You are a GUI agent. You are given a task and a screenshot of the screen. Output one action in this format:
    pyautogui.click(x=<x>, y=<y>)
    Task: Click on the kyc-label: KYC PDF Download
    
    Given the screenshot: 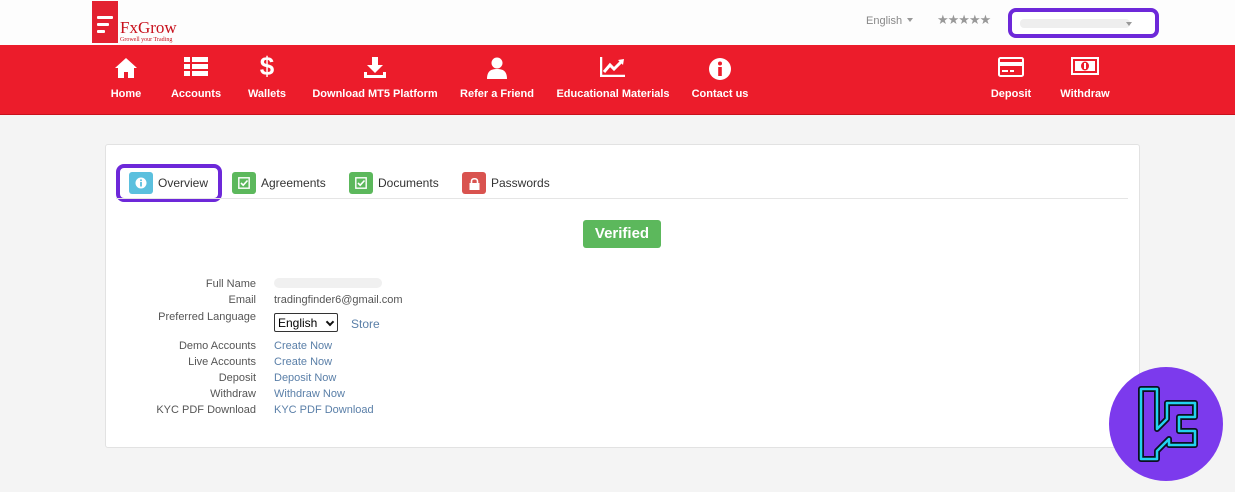 What is the action you would take?
    pyautogui.click(x=206, y=410)
    